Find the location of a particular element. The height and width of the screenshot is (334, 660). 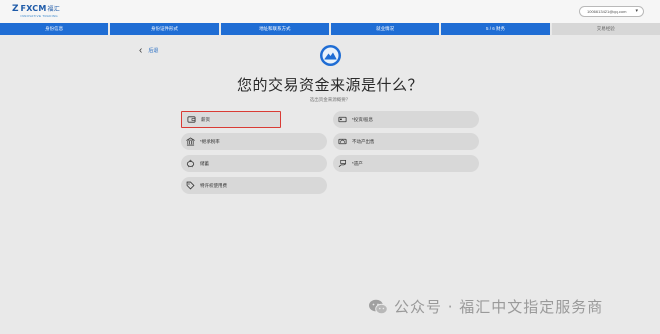

logo-brand-cn: 福汇 is located at coordinates (53, 9).